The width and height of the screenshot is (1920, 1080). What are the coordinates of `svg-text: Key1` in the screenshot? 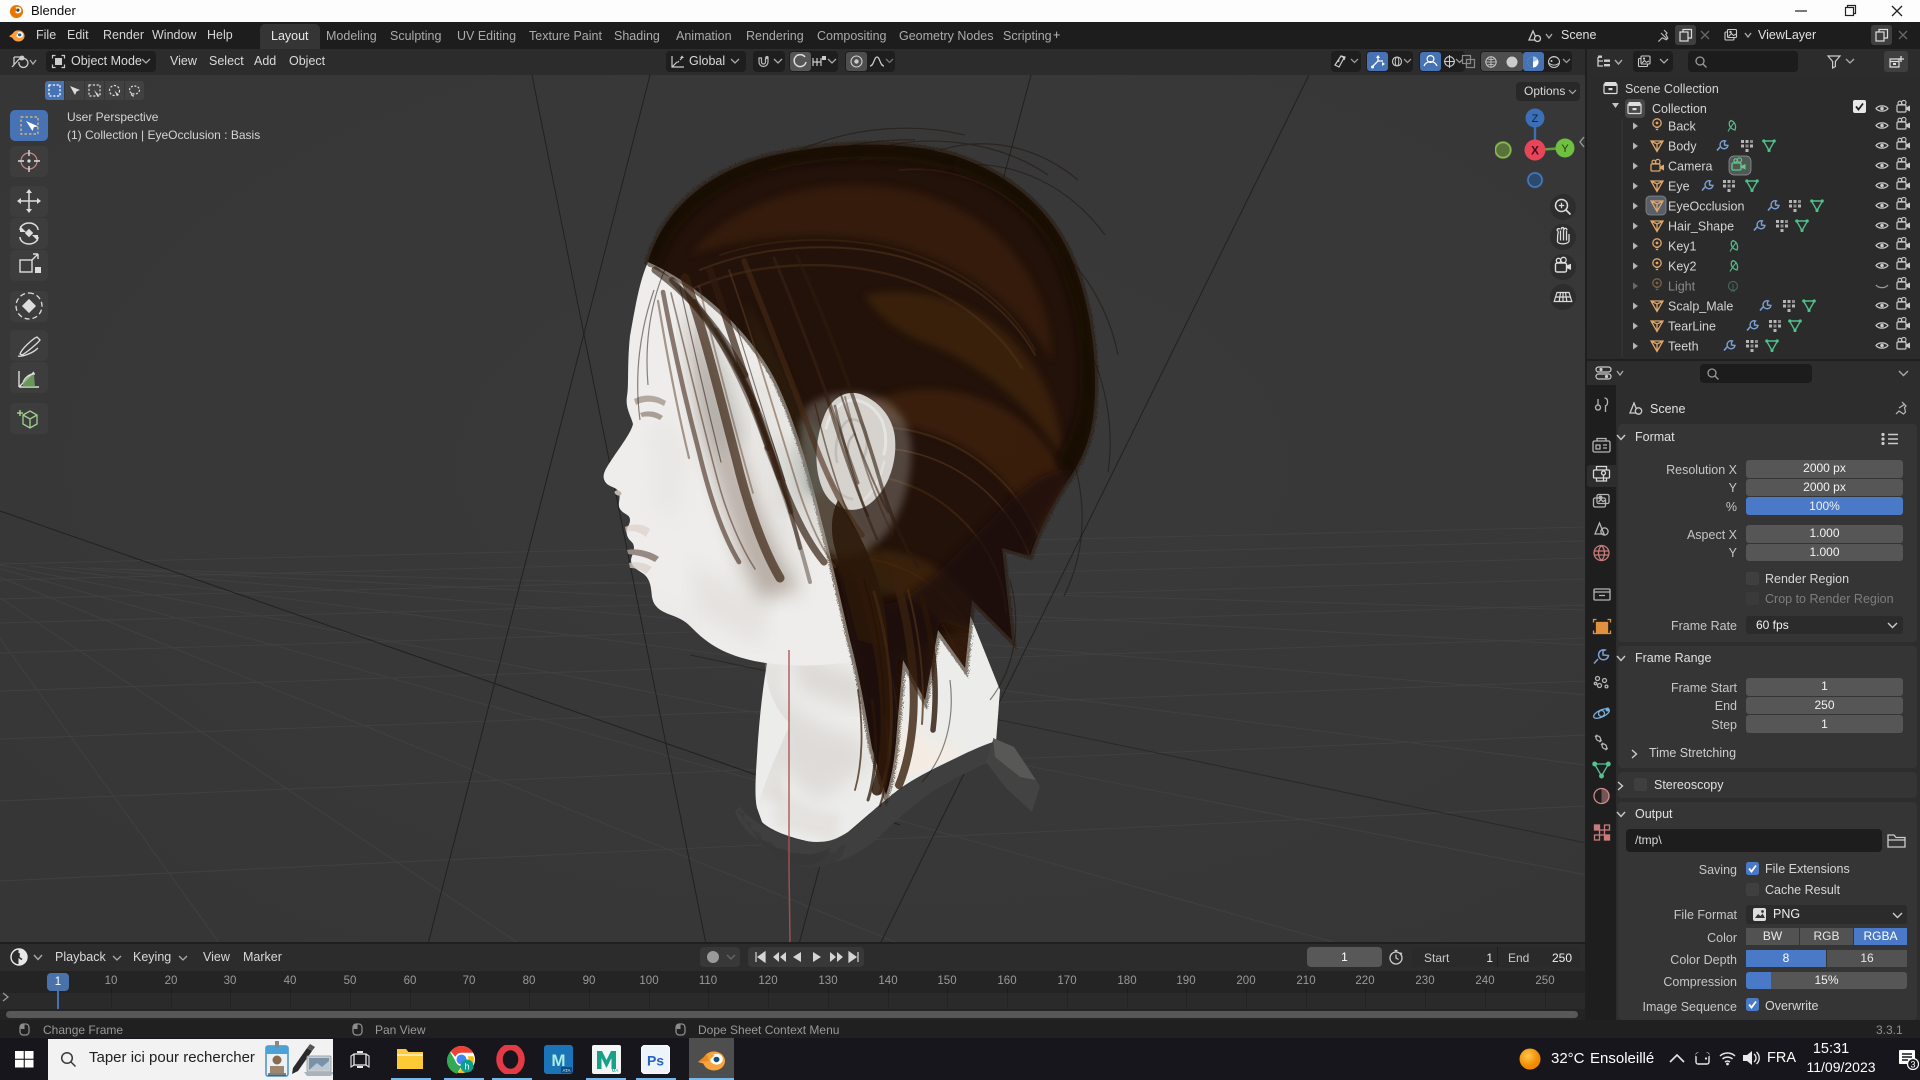 It's located at (1682, 247).